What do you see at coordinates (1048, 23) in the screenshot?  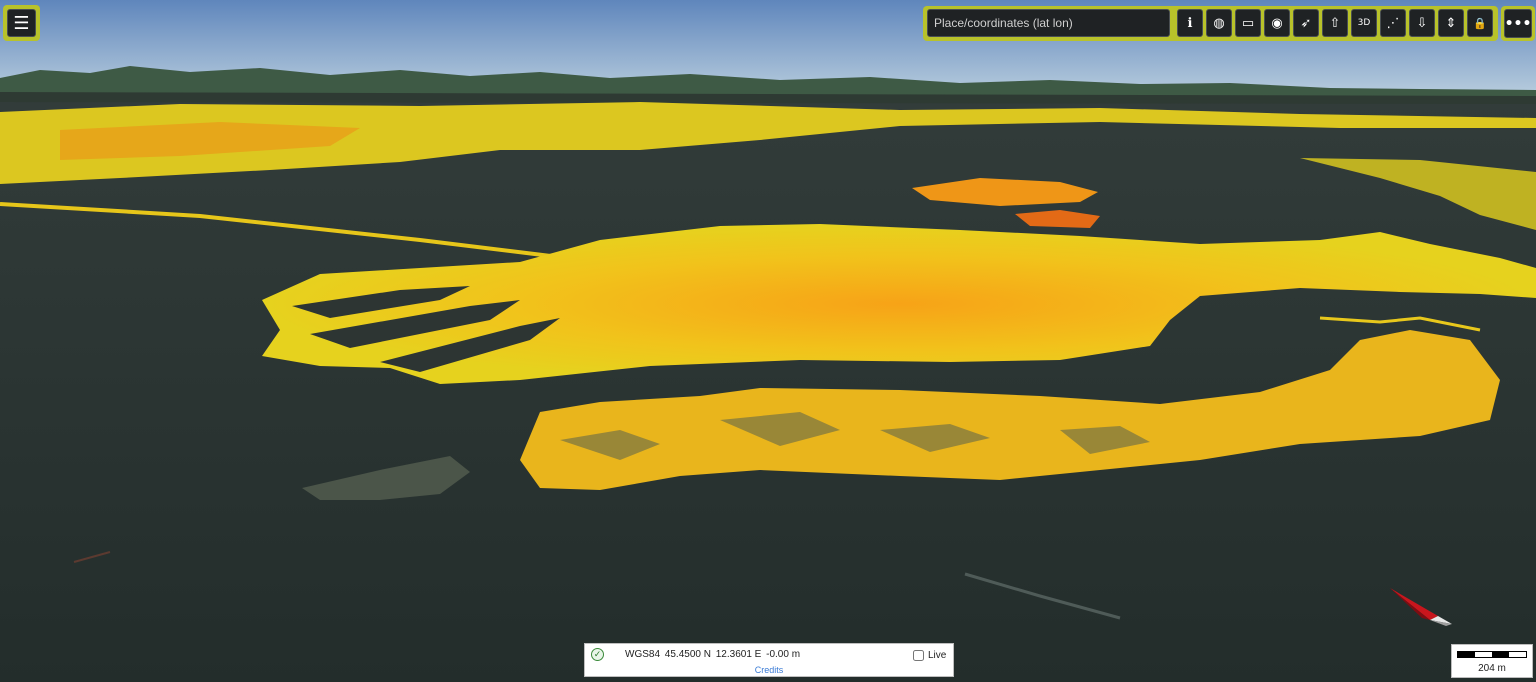 I see `search-input` at bounding box center [1048, 23].